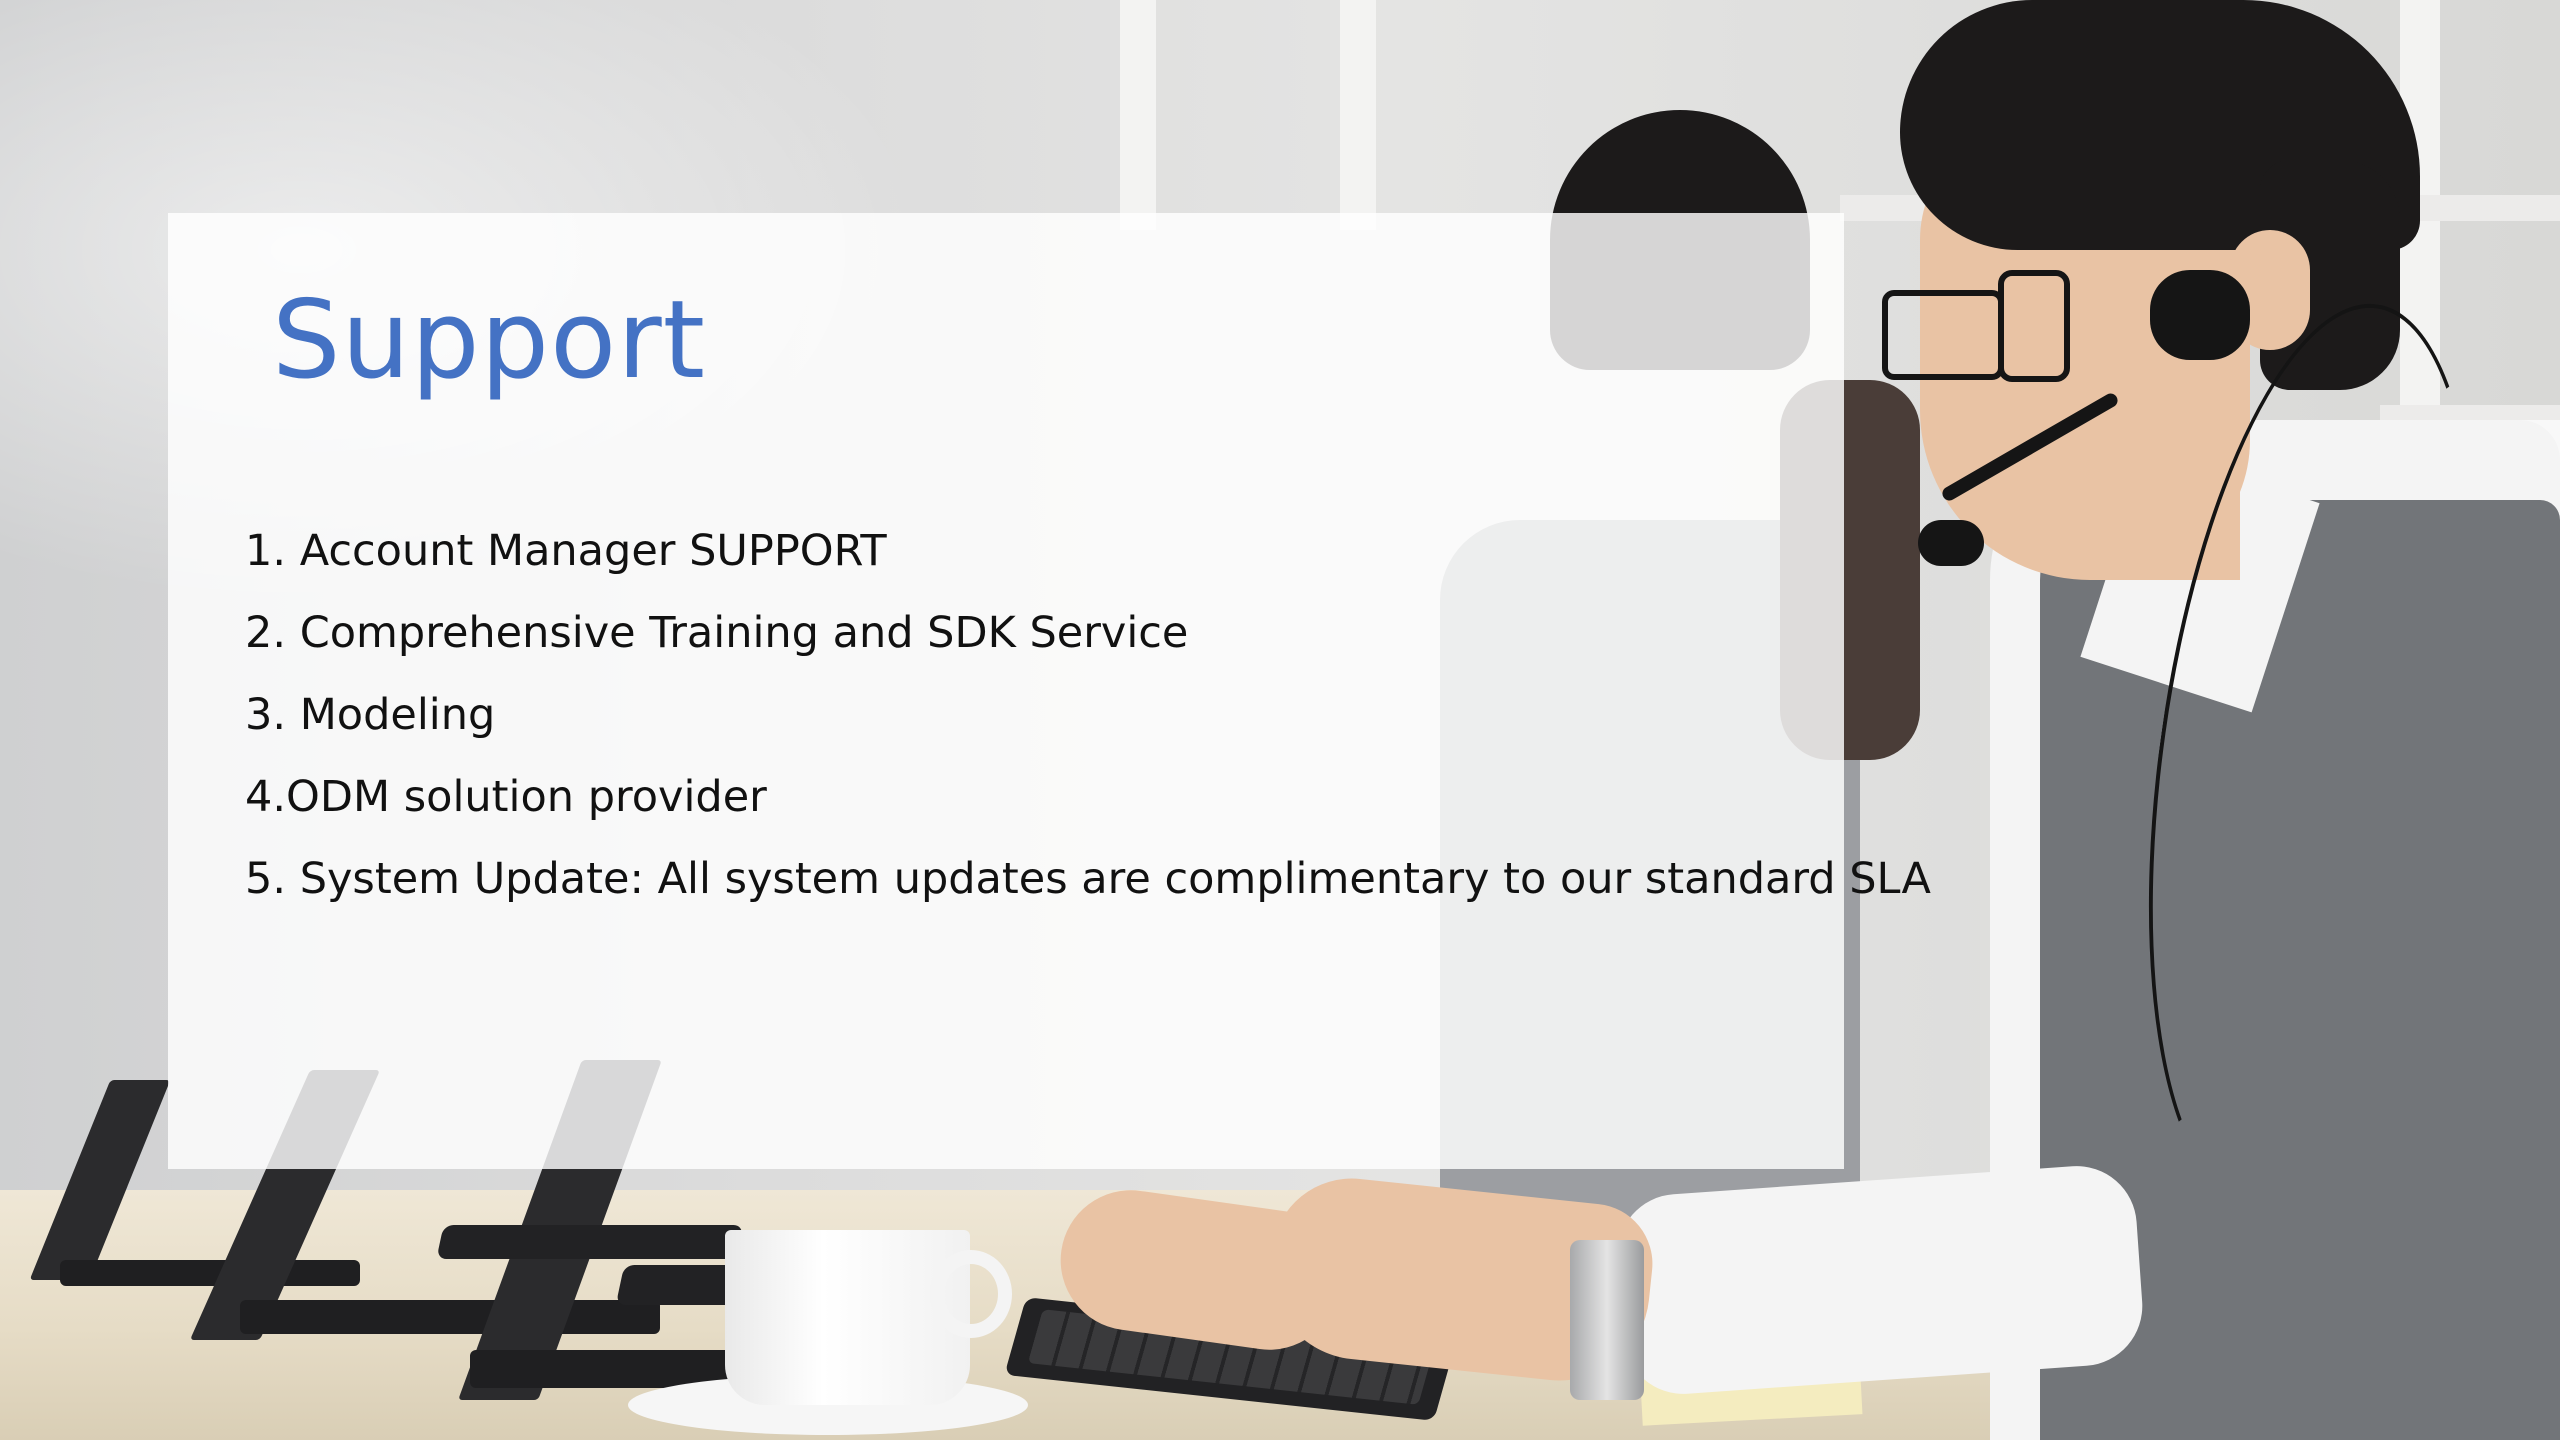 This screenshot has width=2560, height=1440. I want to click on list-item: 4.ODM solution provider, so click(506, 797).